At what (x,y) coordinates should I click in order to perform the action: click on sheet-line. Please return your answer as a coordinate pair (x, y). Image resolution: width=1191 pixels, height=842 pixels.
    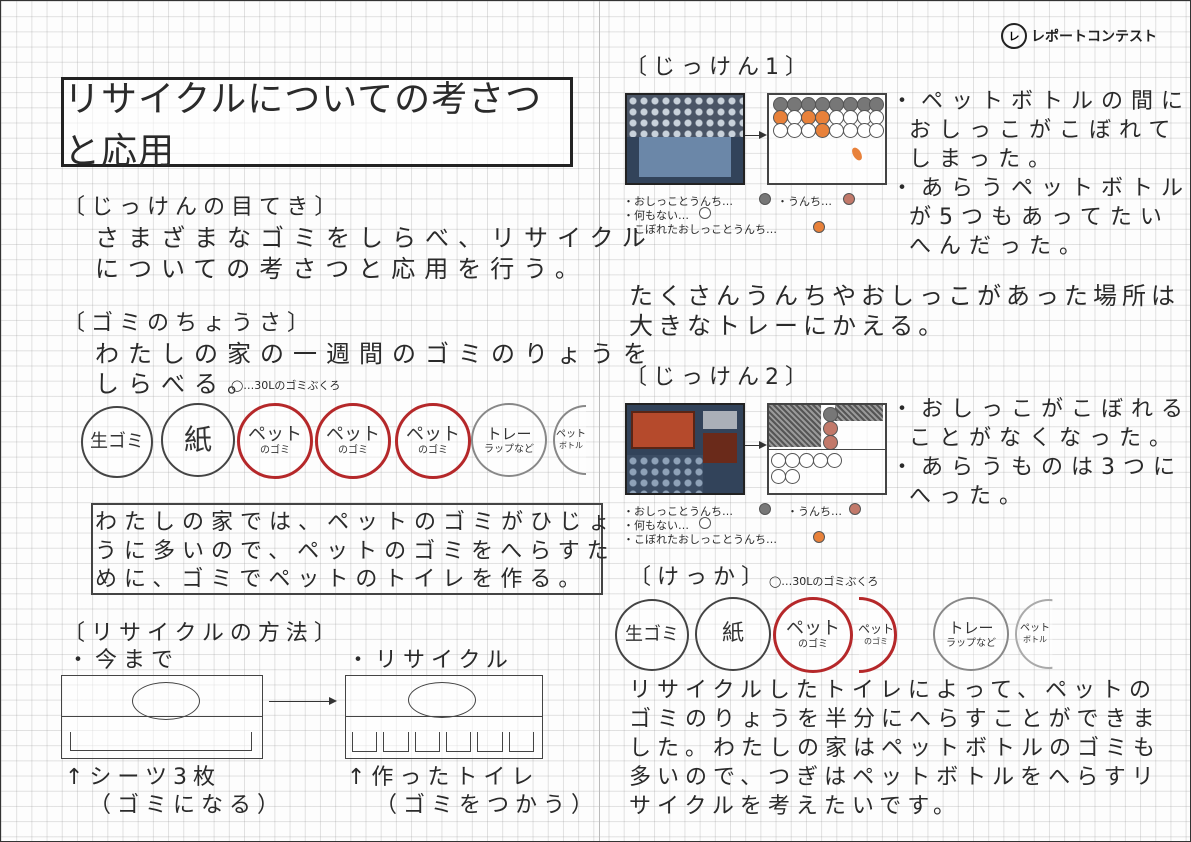
    Looking at the image, I should click on (162, 716).